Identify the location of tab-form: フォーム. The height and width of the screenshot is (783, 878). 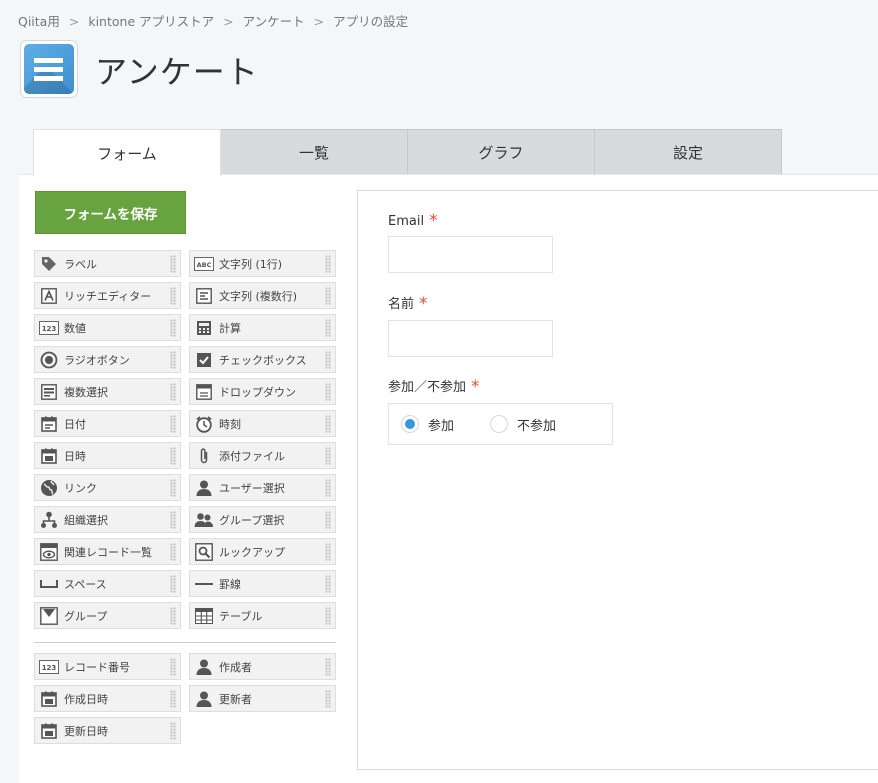
(127, 152).